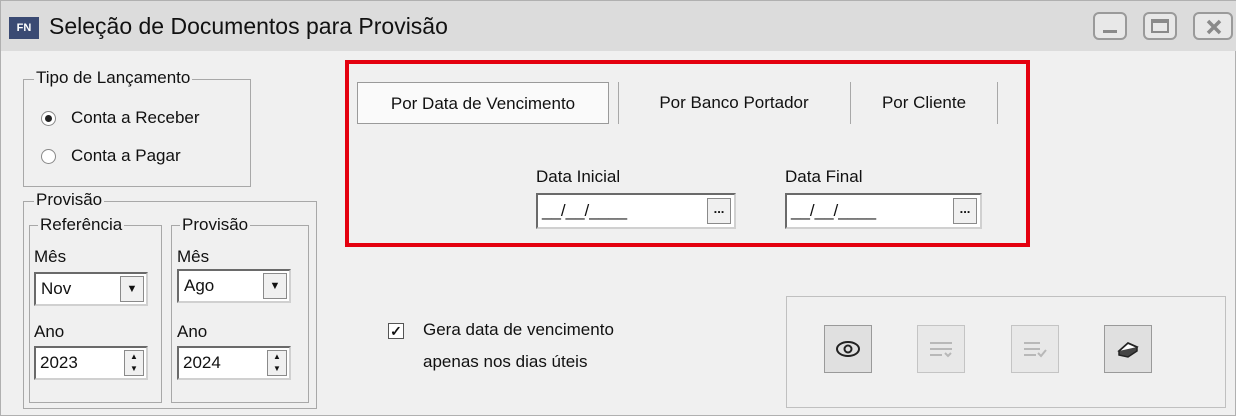 This screenshot has width=1236, height=416. I want to click on provisao-ano-label: Ano, so click(192, 331).